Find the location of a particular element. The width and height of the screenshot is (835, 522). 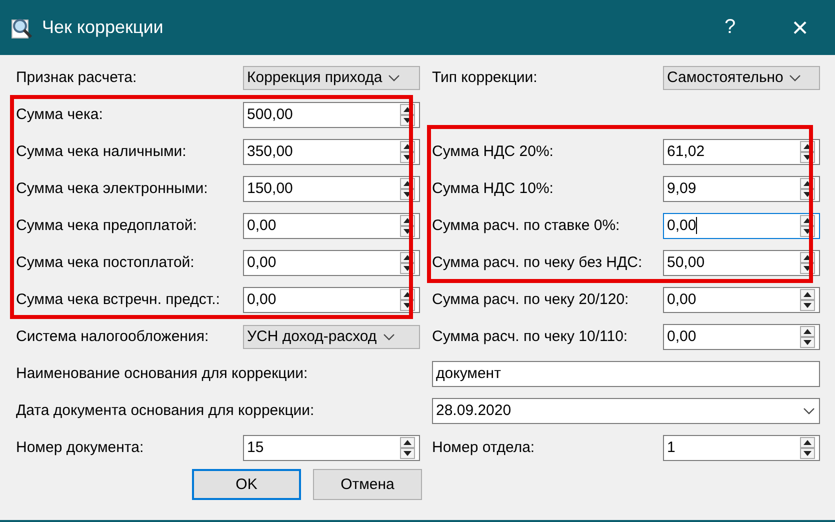

spin-box: 1 is located at coordinates (741, 447).